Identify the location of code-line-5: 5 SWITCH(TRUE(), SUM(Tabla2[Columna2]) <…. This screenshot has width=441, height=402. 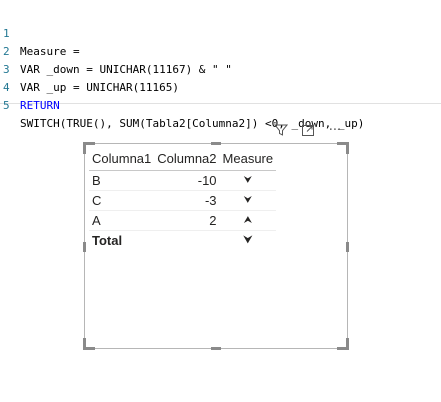
(182, 104).